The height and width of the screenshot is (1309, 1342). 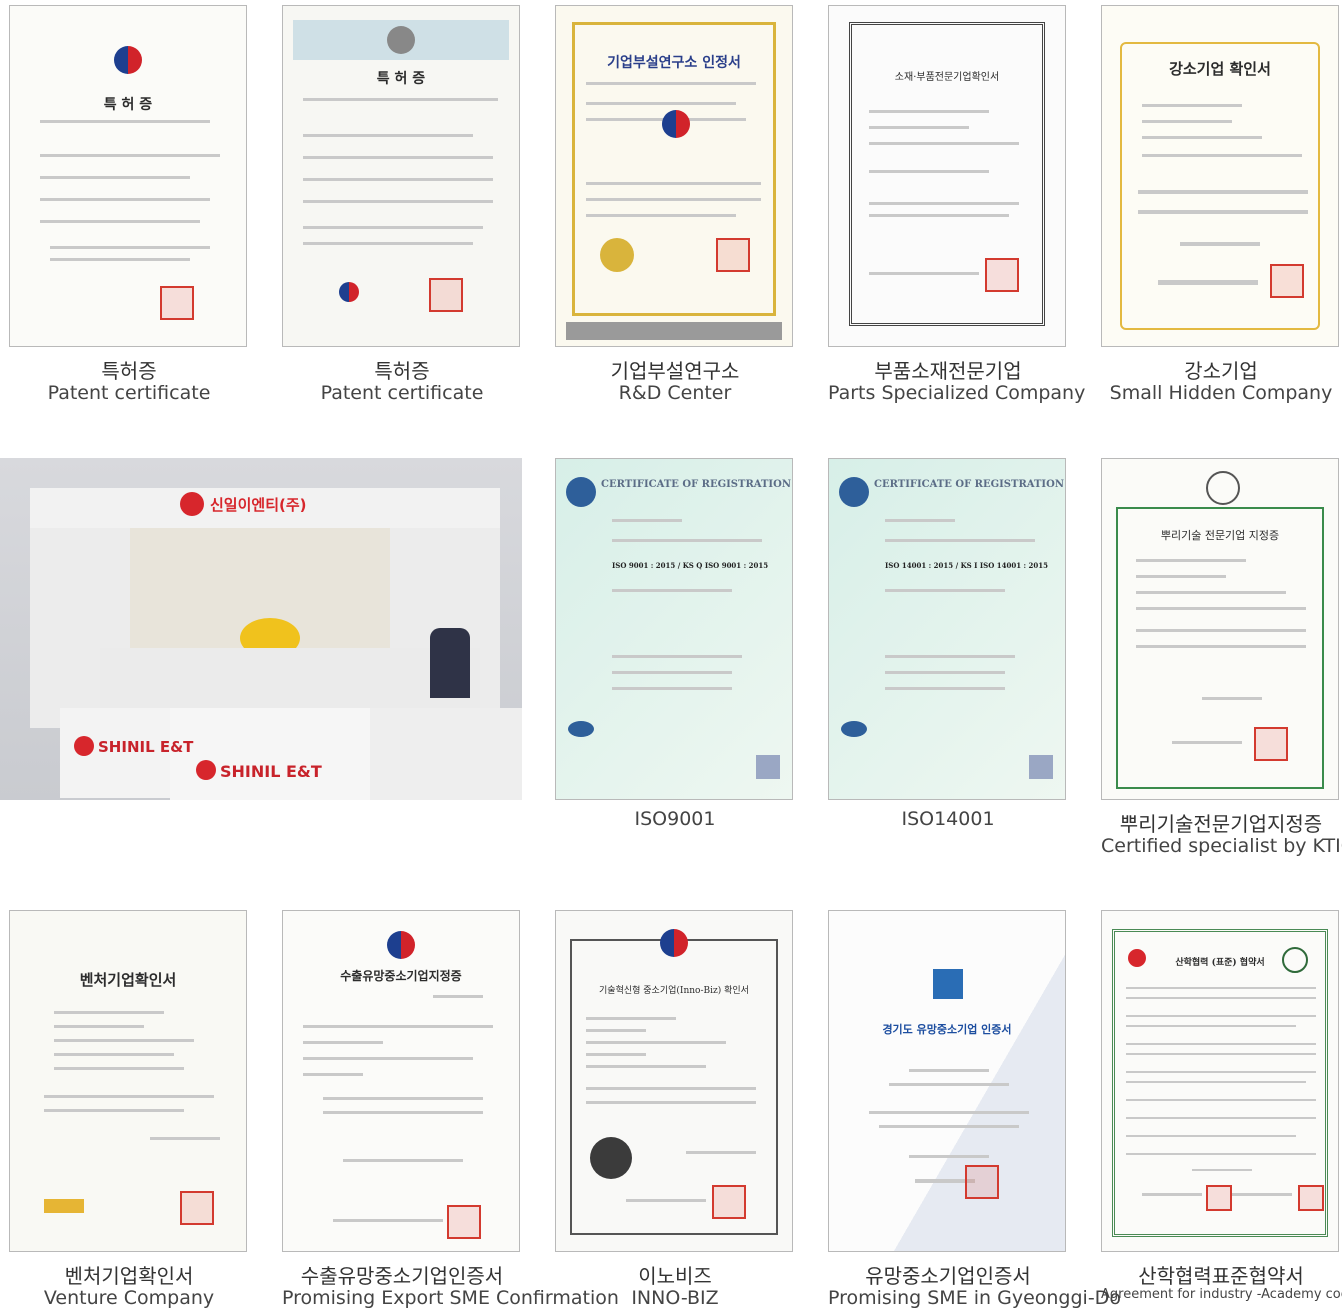 I want to click on cert-thumbnail: 기업부설연구소 인정서, so click(x=674, y=176).